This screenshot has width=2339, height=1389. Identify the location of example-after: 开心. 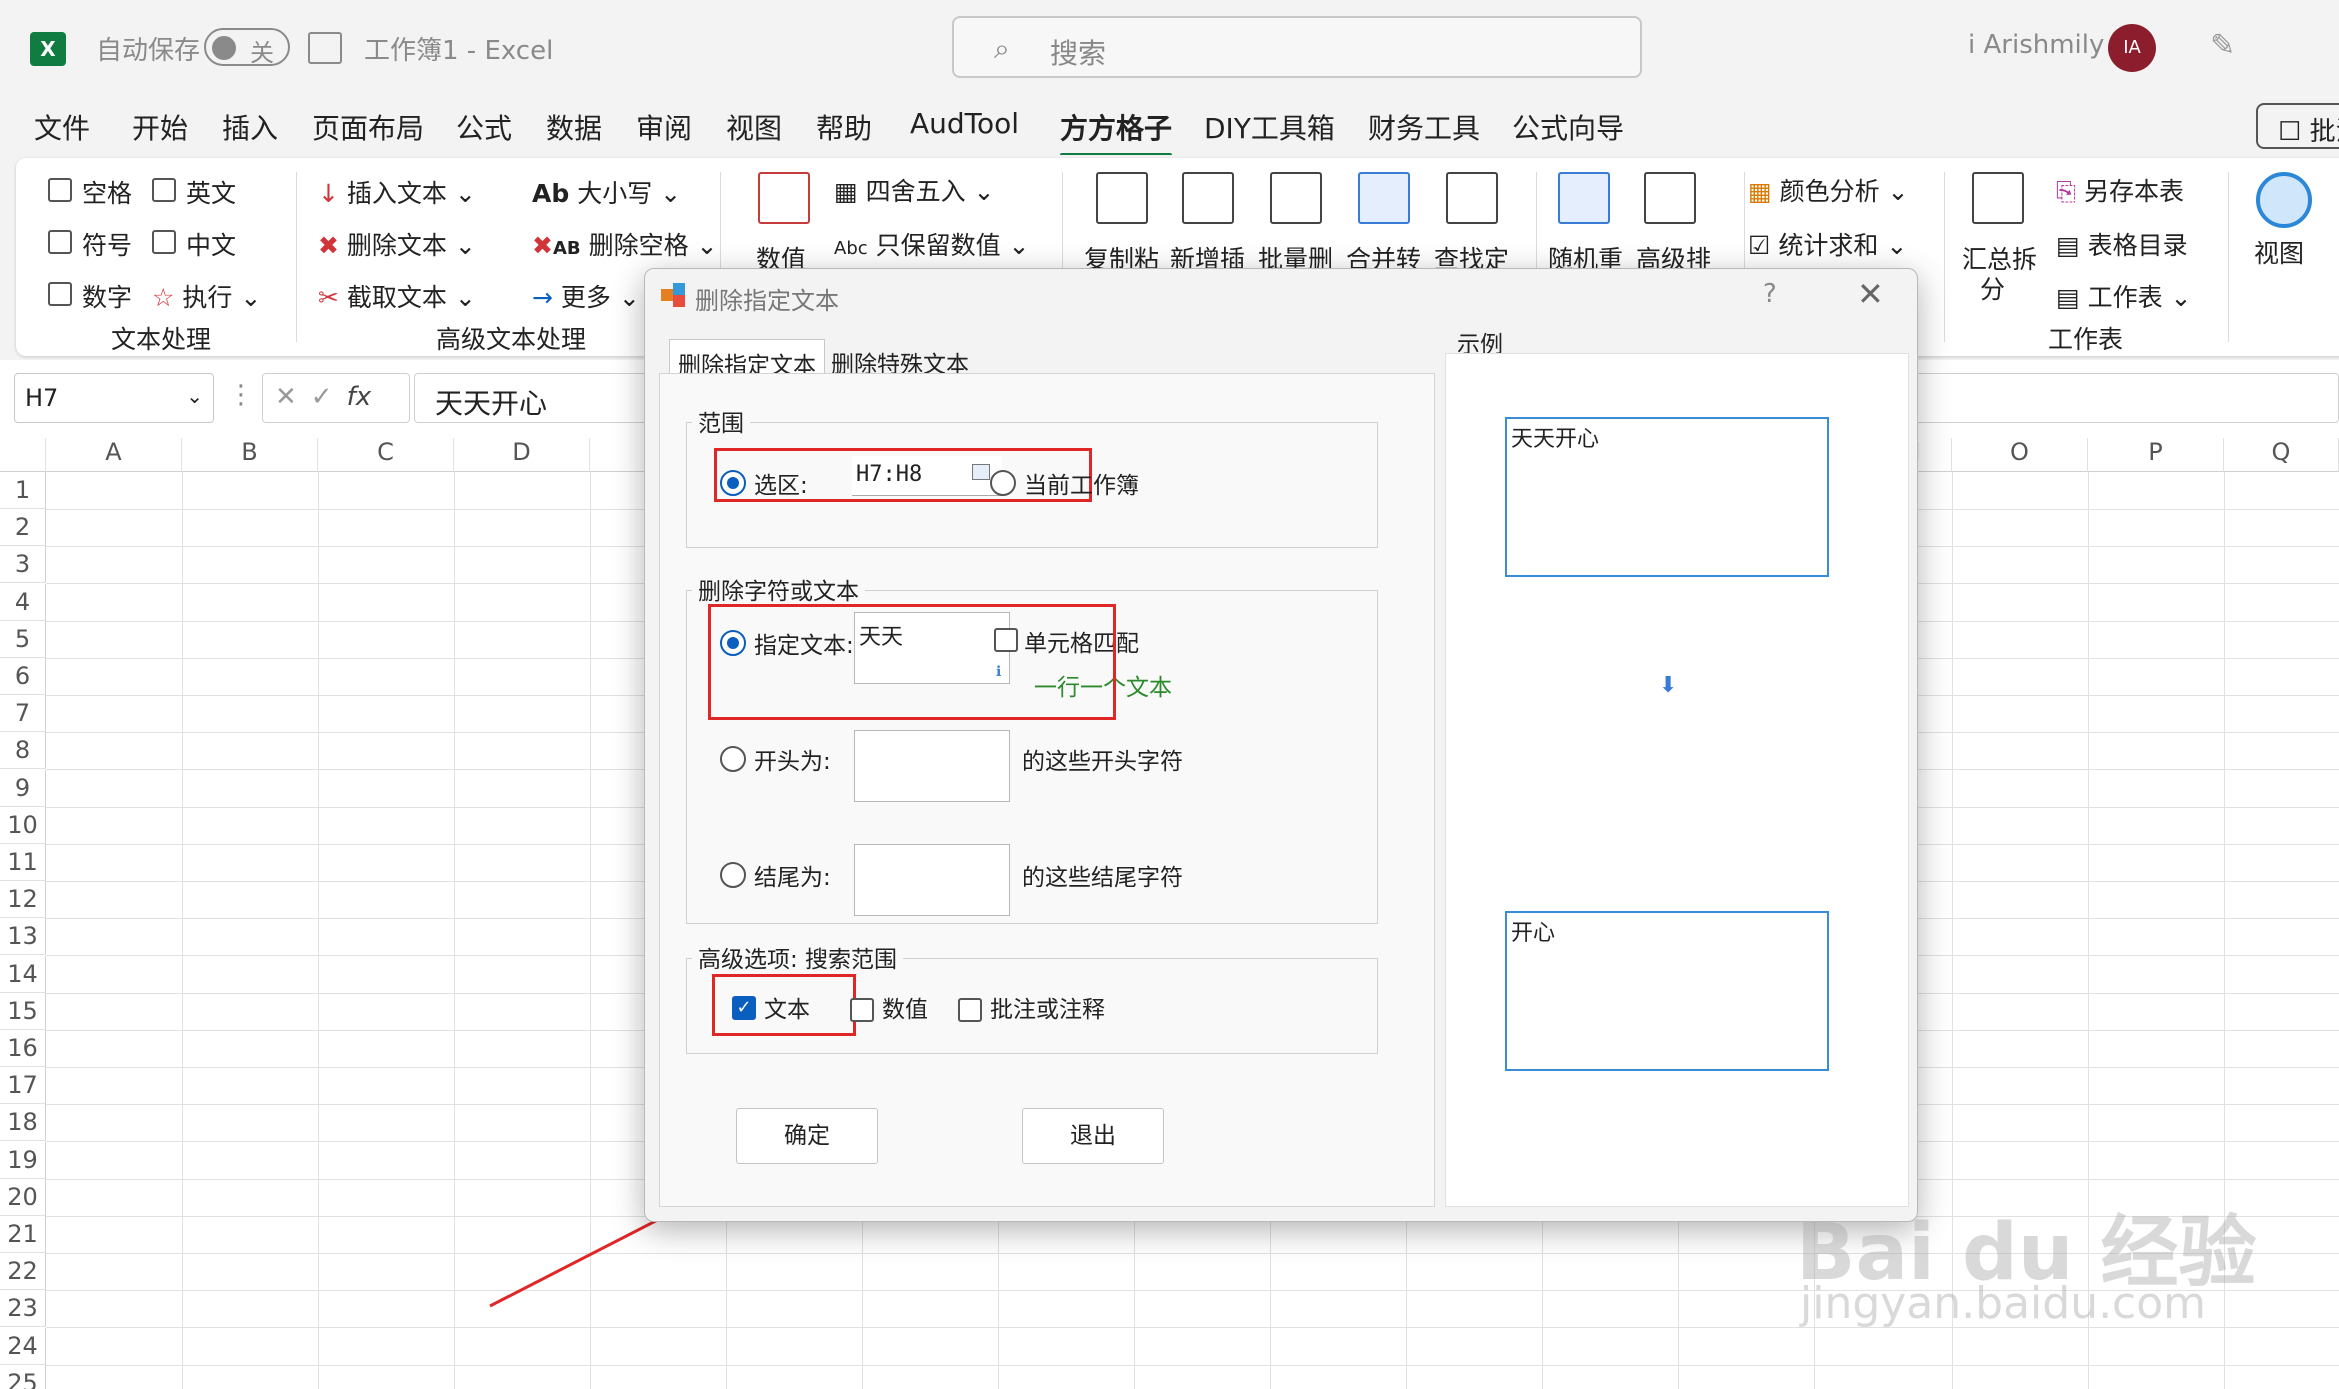
(1667, 991).